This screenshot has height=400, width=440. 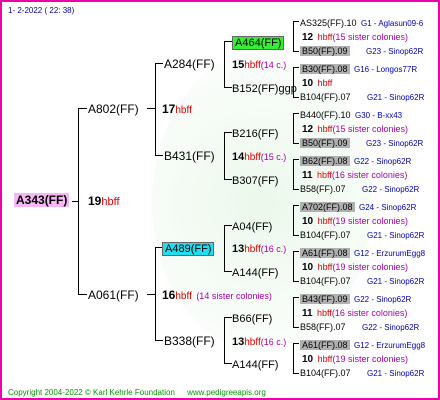 What do you see at coordinates (110, 202) in the screenshot?
I see `main-hbff: hbff` at bounding box center [110, 202].